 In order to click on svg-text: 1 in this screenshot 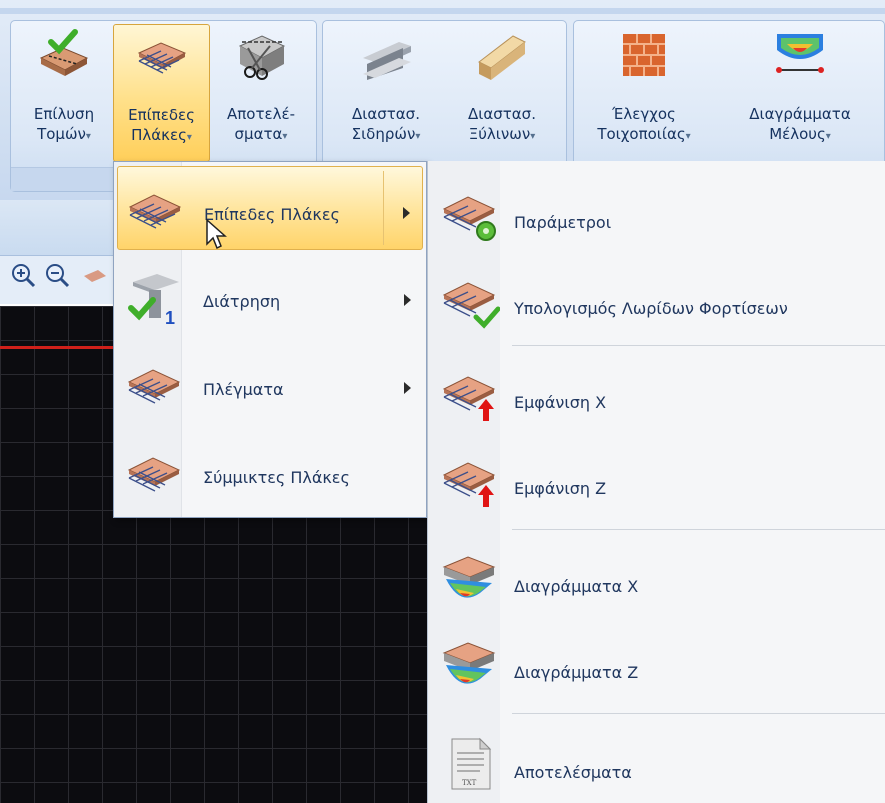, I will do `click(170, 317)`.